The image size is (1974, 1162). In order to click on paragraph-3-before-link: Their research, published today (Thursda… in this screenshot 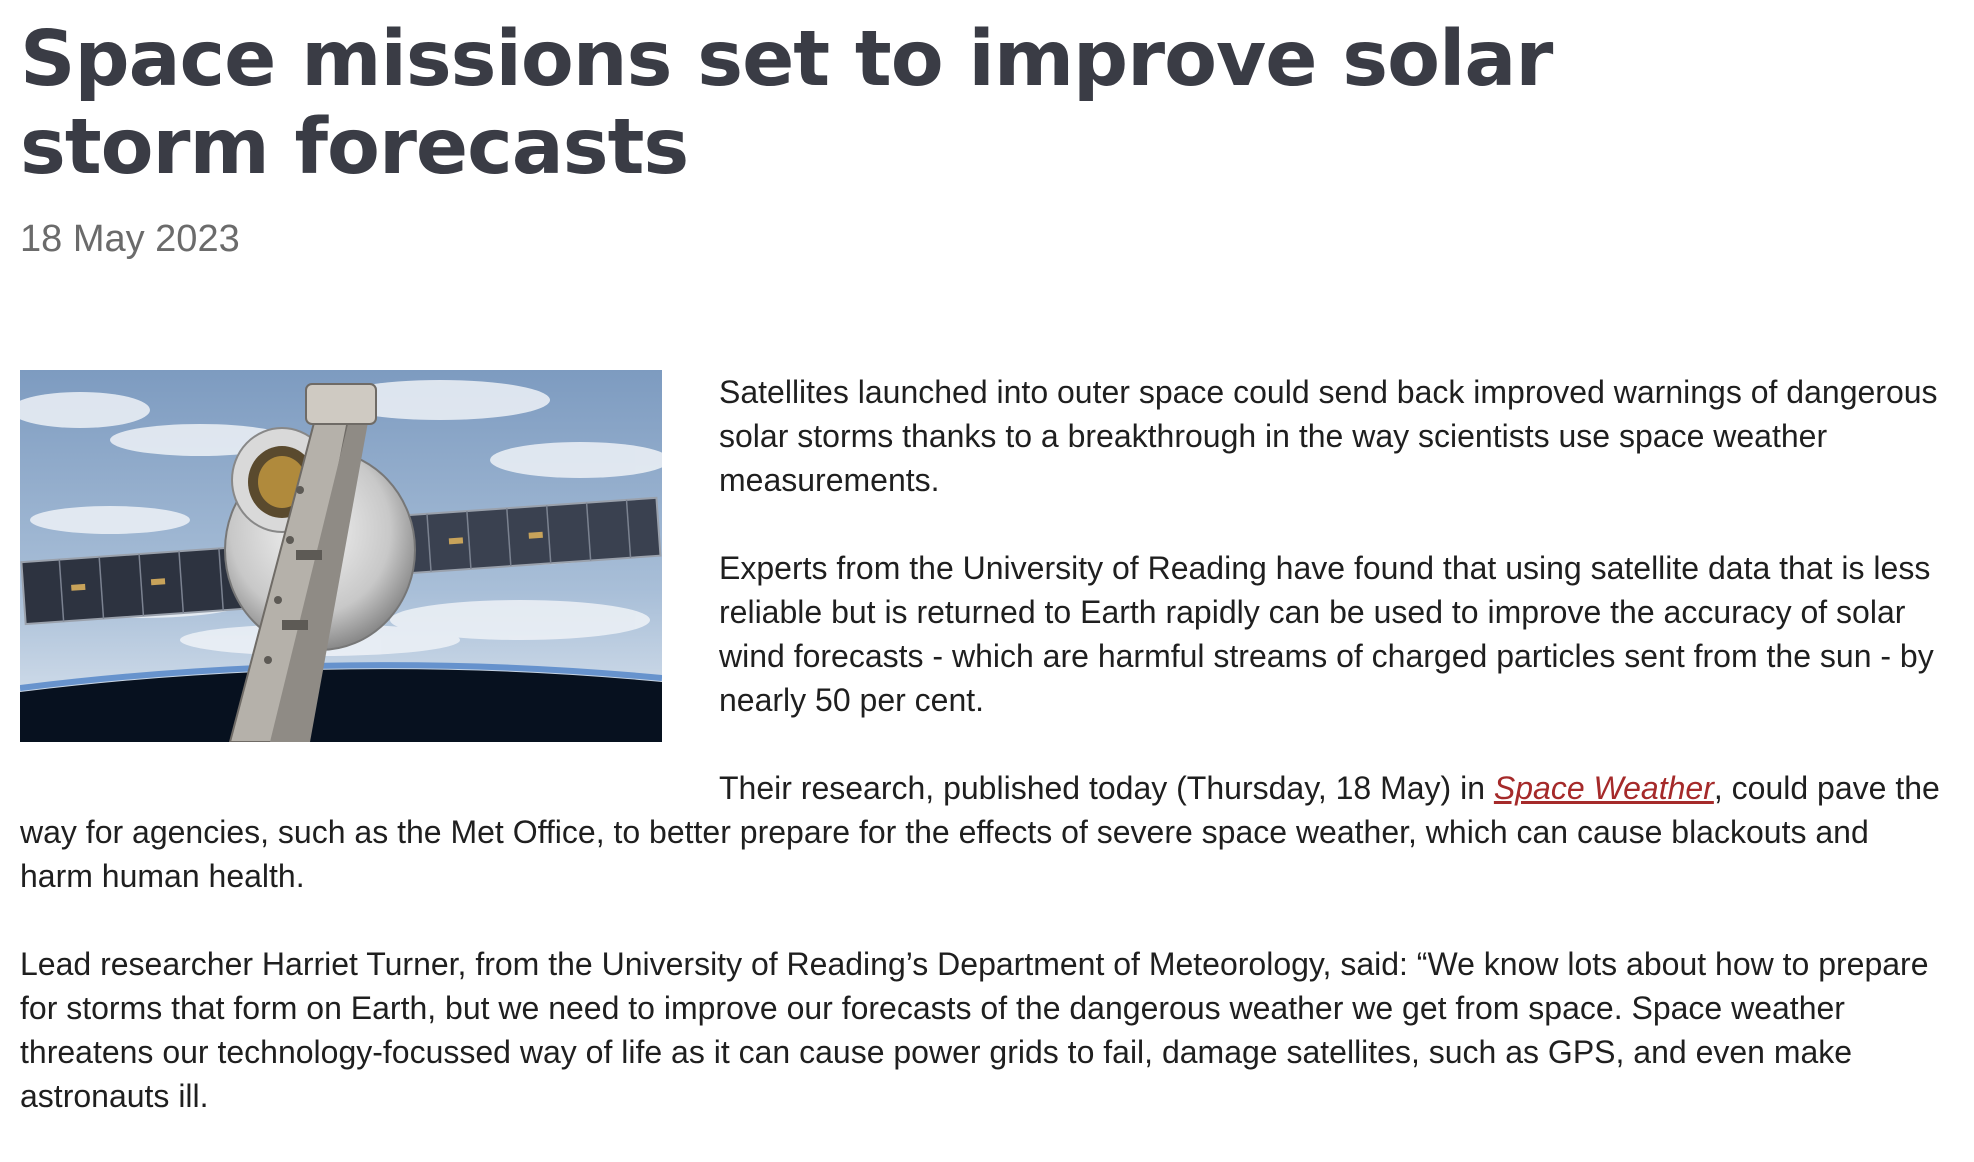, I will do `click(1106, 788)`.